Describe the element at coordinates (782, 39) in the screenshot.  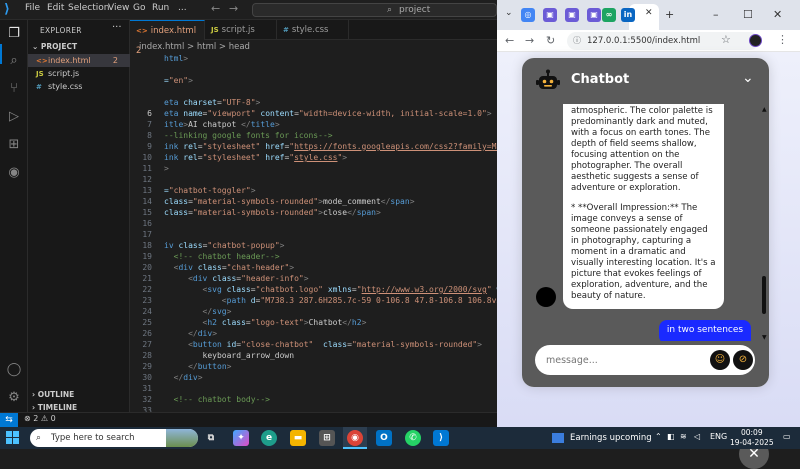
I see `browser-menu-icon: ⋮` at that location.